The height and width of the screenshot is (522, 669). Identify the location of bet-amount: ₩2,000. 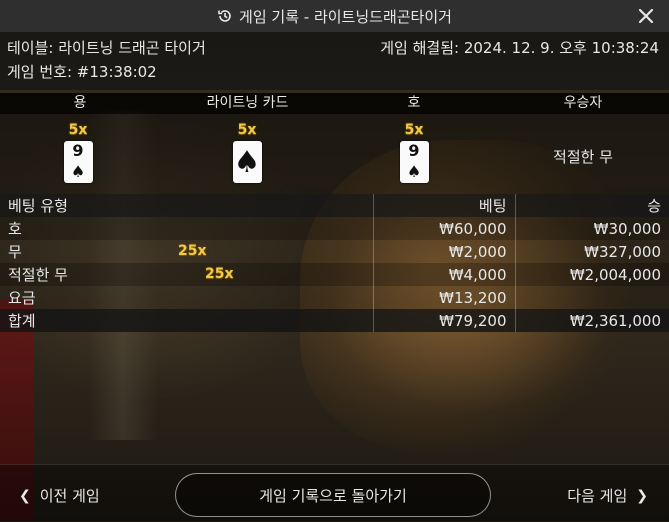
(443, 251).